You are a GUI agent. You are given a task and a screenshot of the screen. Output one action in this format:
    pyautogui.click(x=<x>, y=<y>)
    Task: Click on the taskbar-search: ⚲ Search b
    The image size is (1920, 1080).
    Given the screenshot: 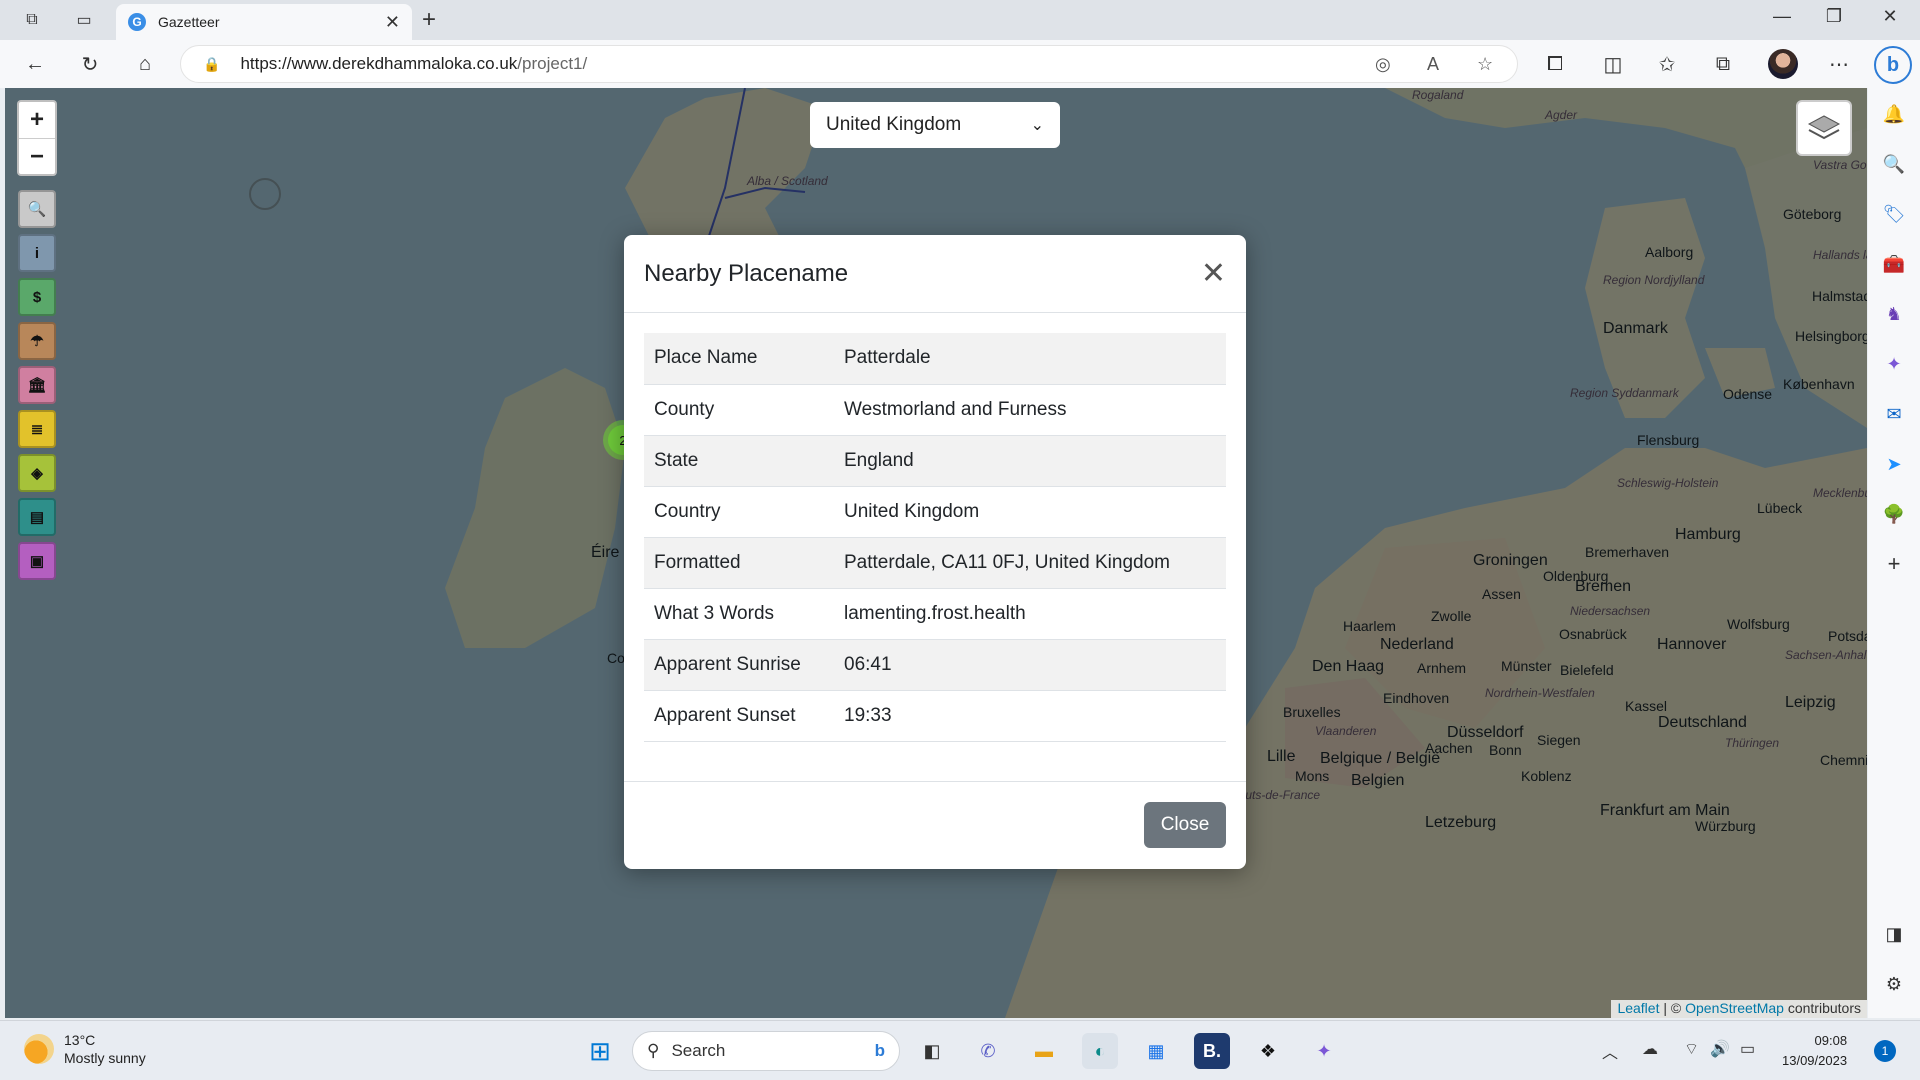 What is the action you would take?
    pyautogui.click(x=766, y=1051)
    